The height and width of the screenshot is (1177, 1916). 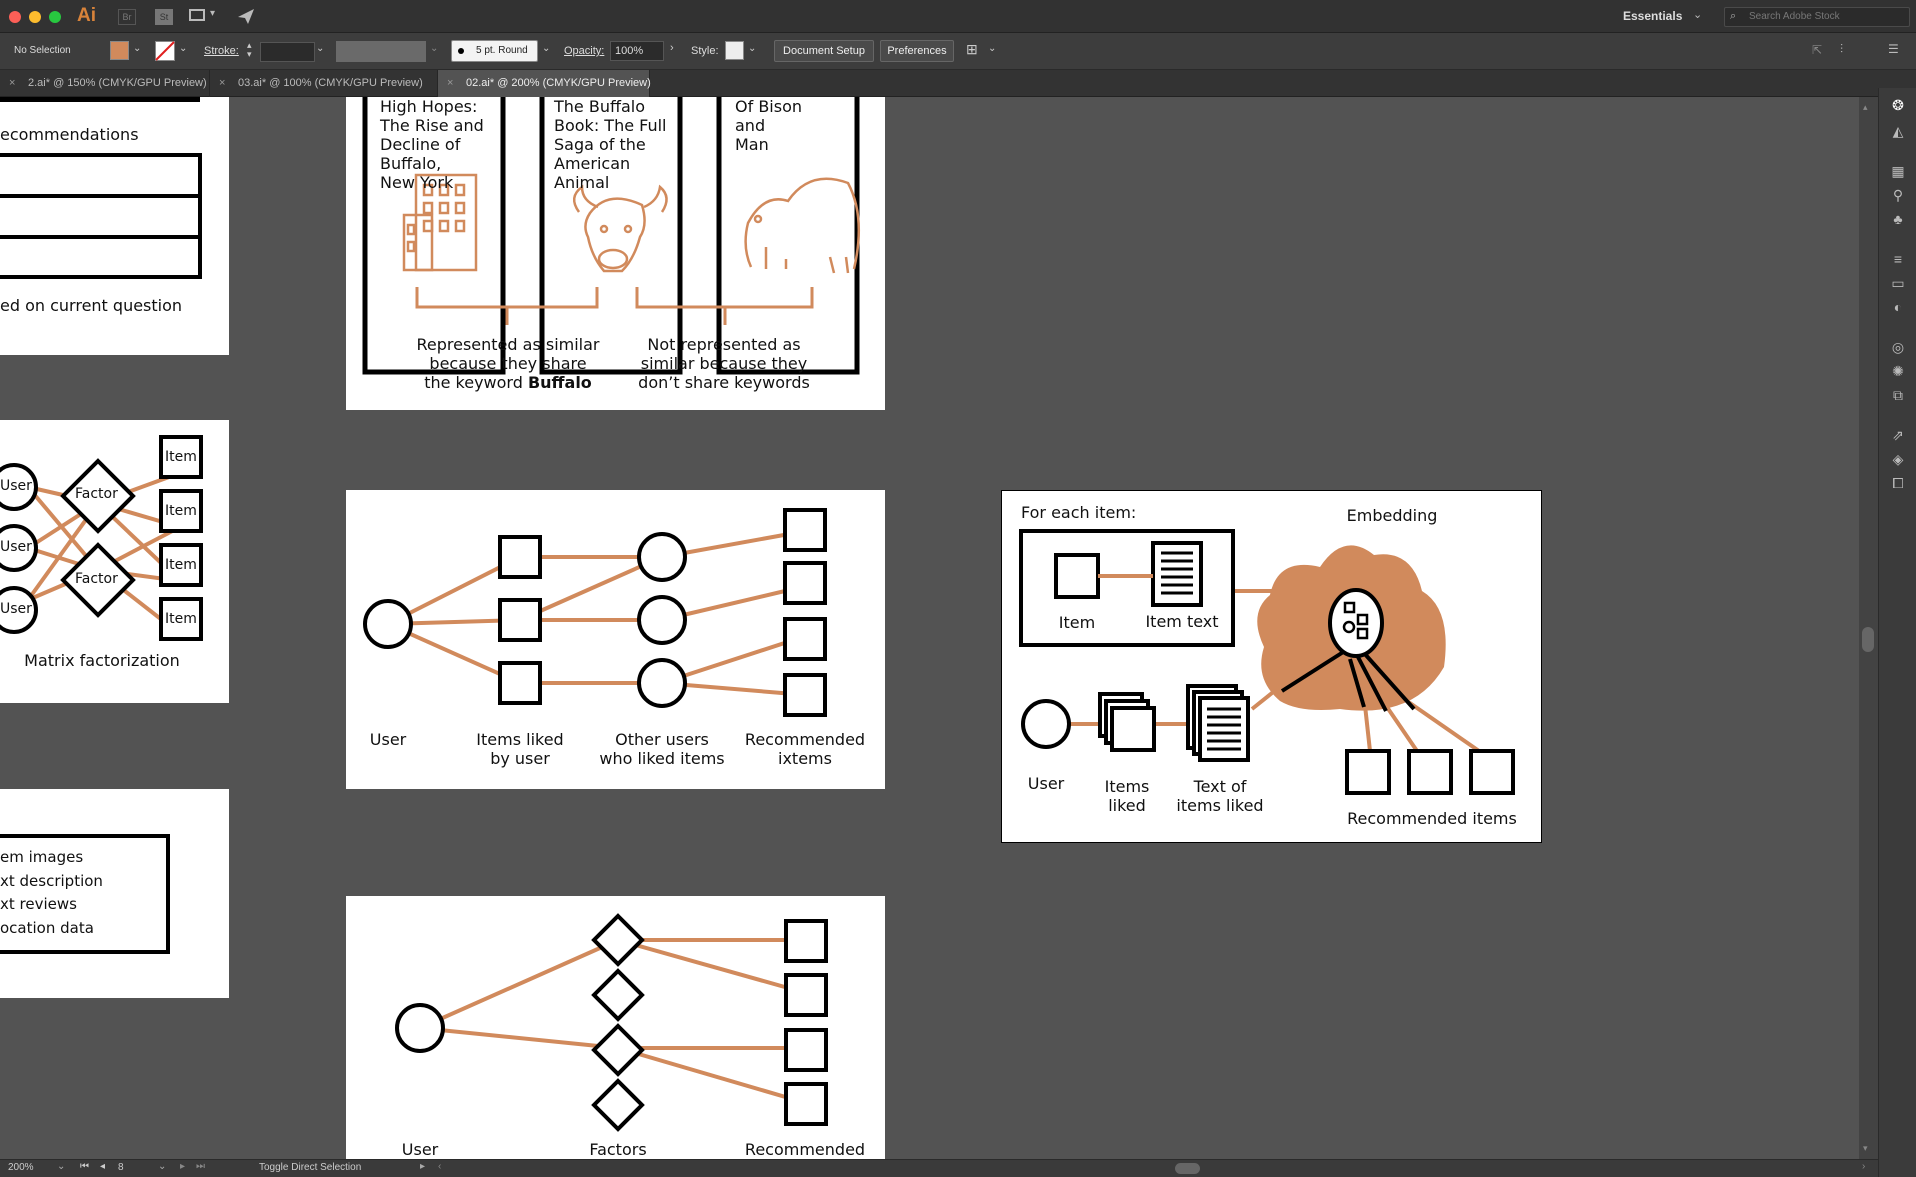 What do you see at coordinates (1863, 1166) in the screenshot?
I see `scroll-right-icon: ›` at bounding box center [1863, 1166].